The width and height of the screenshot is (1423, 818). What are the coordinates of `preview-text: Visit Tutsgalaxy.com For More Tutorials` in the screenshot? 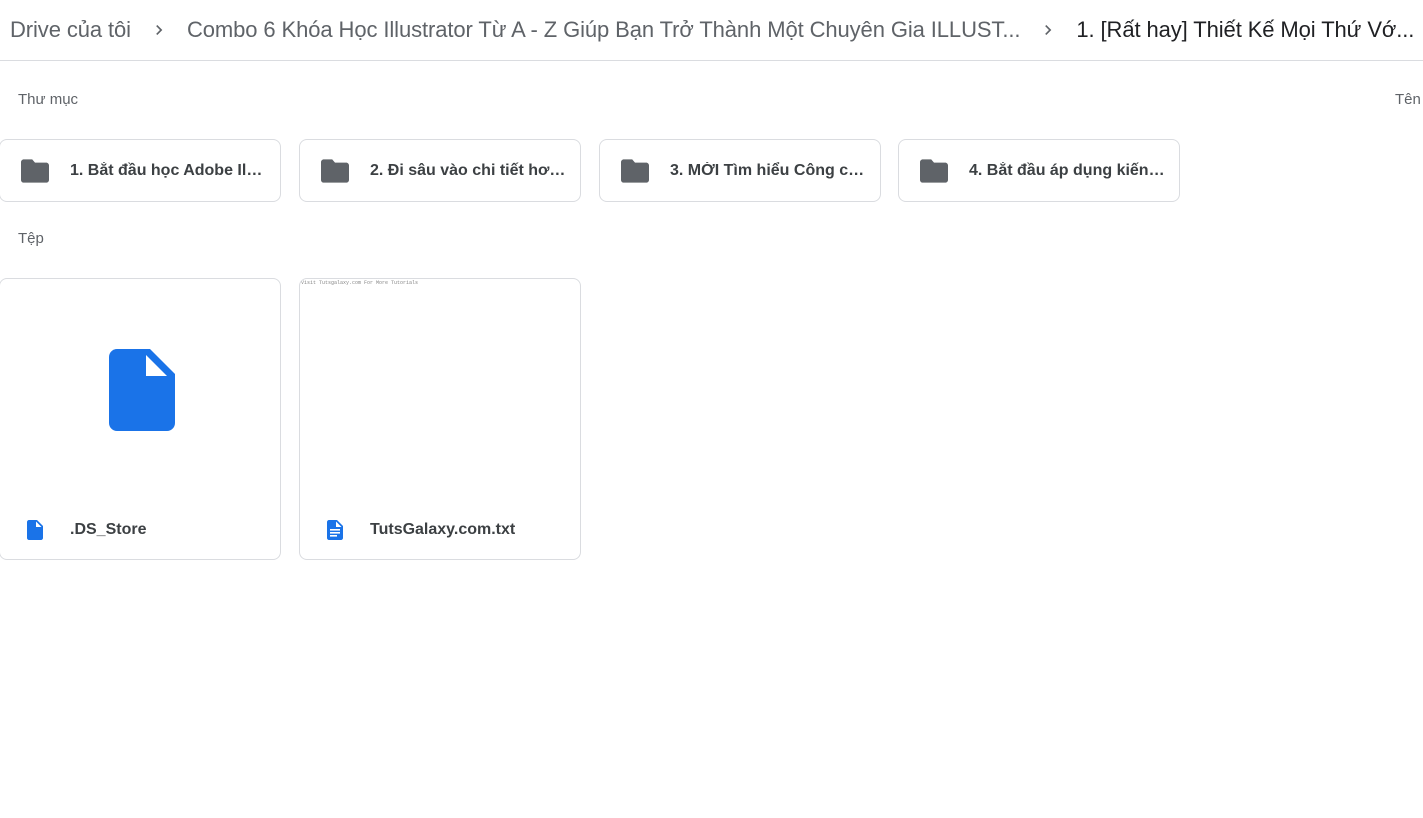 It's located at (360, 283).